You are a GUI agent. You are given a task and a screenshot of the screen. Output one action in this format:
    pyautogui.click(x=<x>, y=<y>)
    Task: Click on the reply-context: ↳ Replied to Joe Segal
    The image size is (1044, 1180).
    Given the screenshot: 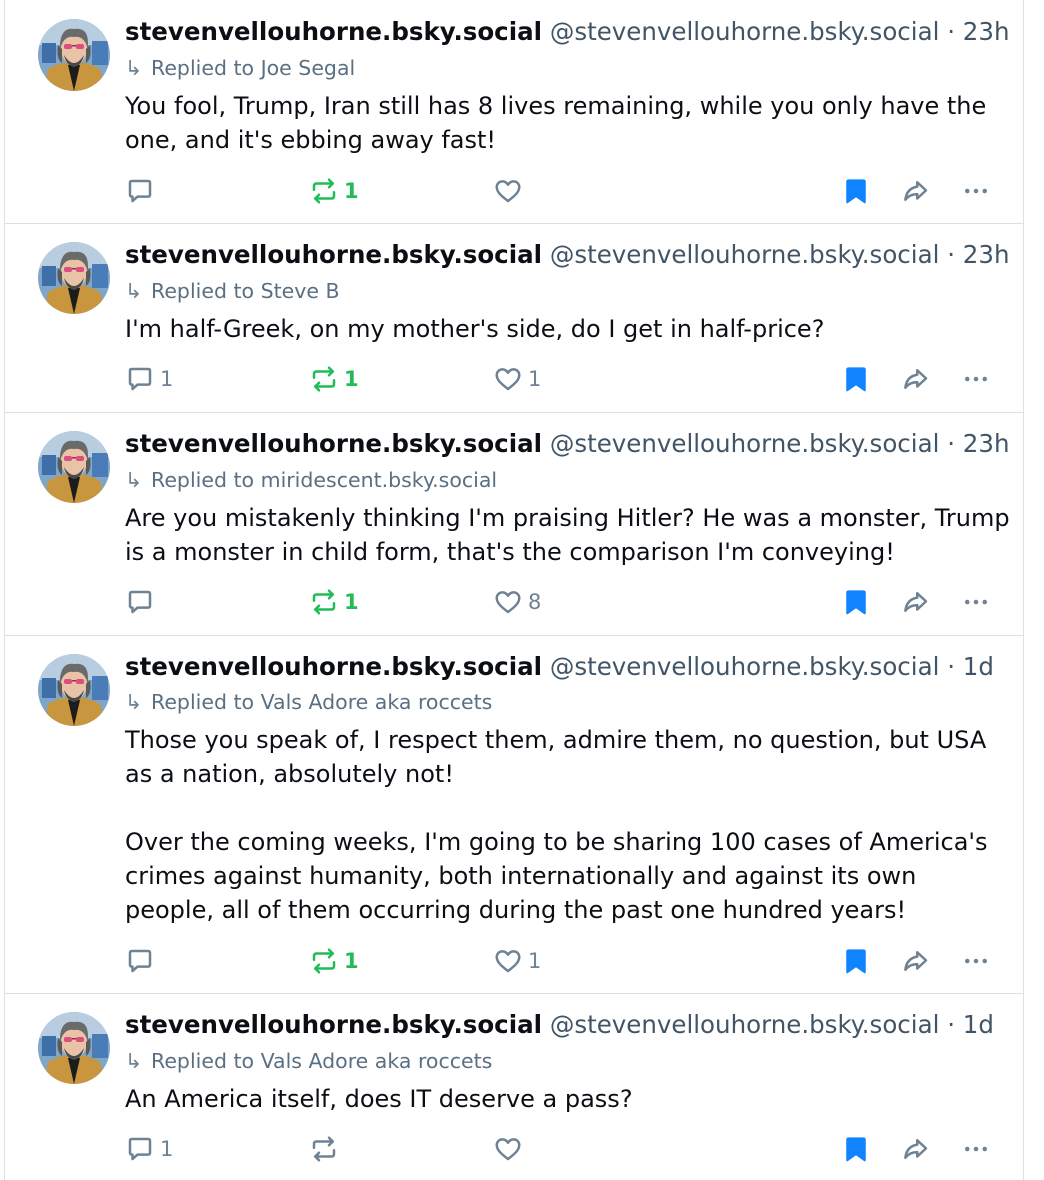 What is the action you would take?
    pyautogui.click(x=240, y=68)
    